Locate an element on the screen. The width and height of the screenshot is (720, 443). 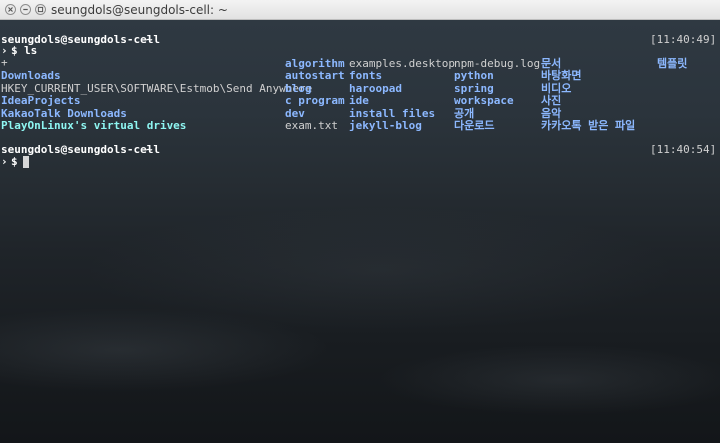
list-item: 사진 is located at coordinates (551, 100).